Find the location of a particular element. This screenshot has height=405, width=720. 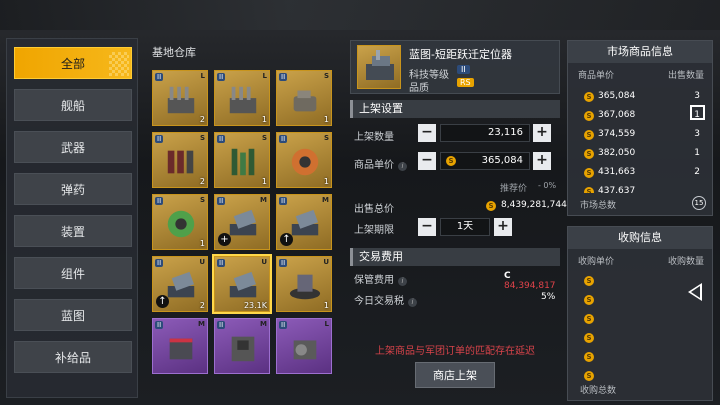

warehouse-item: II M ↑ is located at coordinates (304, 222).